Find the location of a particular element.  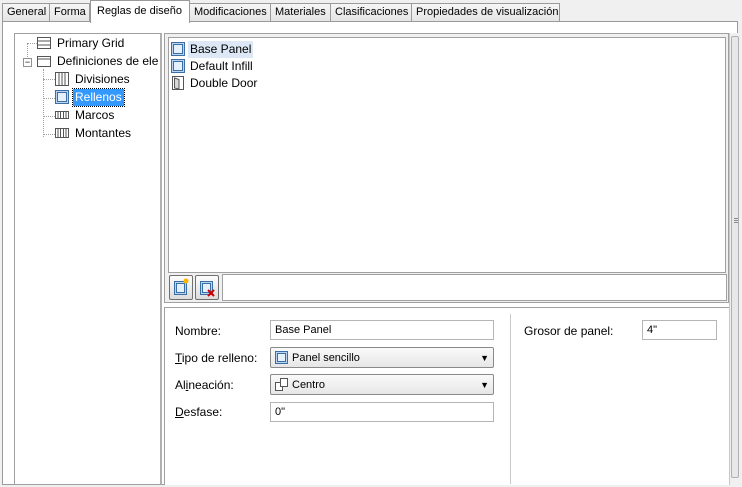

delete-icon is located at coordinates (207, 289).